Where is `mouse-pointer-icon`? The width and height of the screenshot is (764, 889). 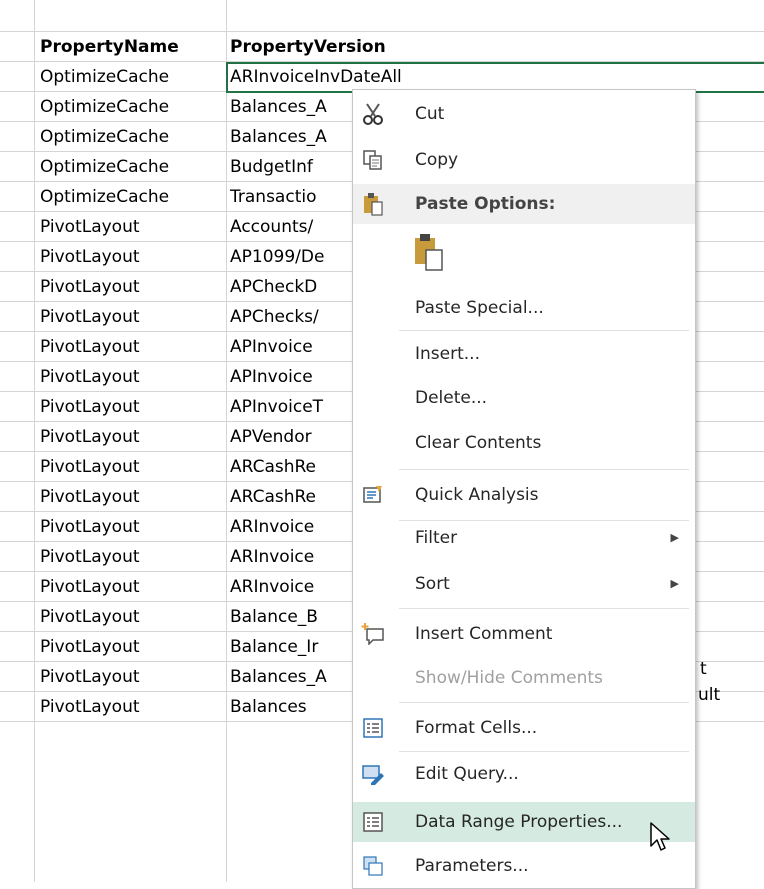
mouse-pointer-icon is located at coordinates (661, 840).